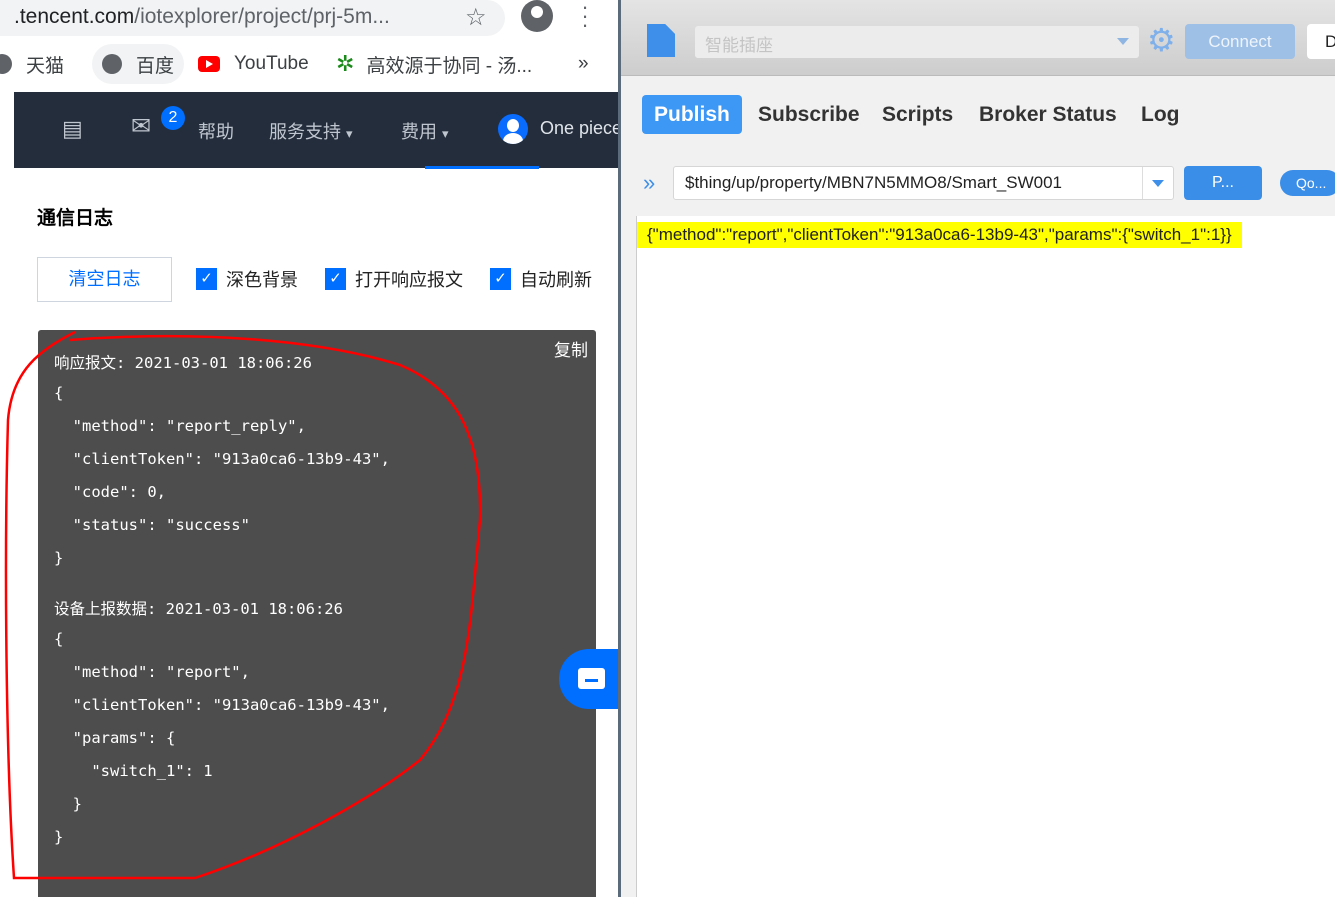 This screenshot has width=1335, height=897. I want to click on connect-button: Connect, so click(1240, 41).